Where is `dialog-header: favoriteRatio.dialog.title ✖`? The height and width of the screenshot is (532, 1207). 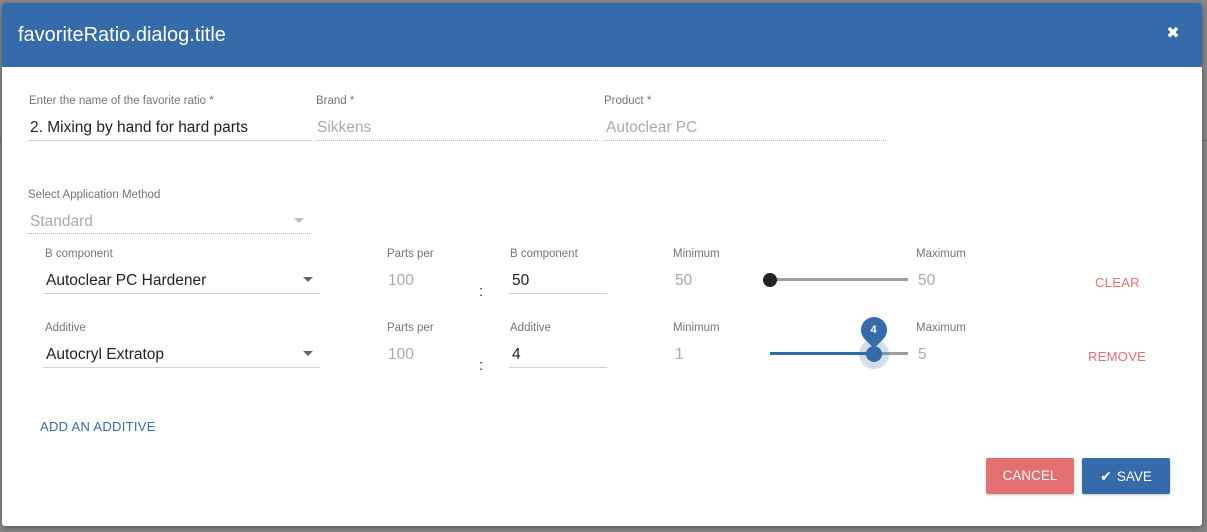
dialog-header: favoriteRatio.dialog.title ✖ is located at coordinates (602, 35).